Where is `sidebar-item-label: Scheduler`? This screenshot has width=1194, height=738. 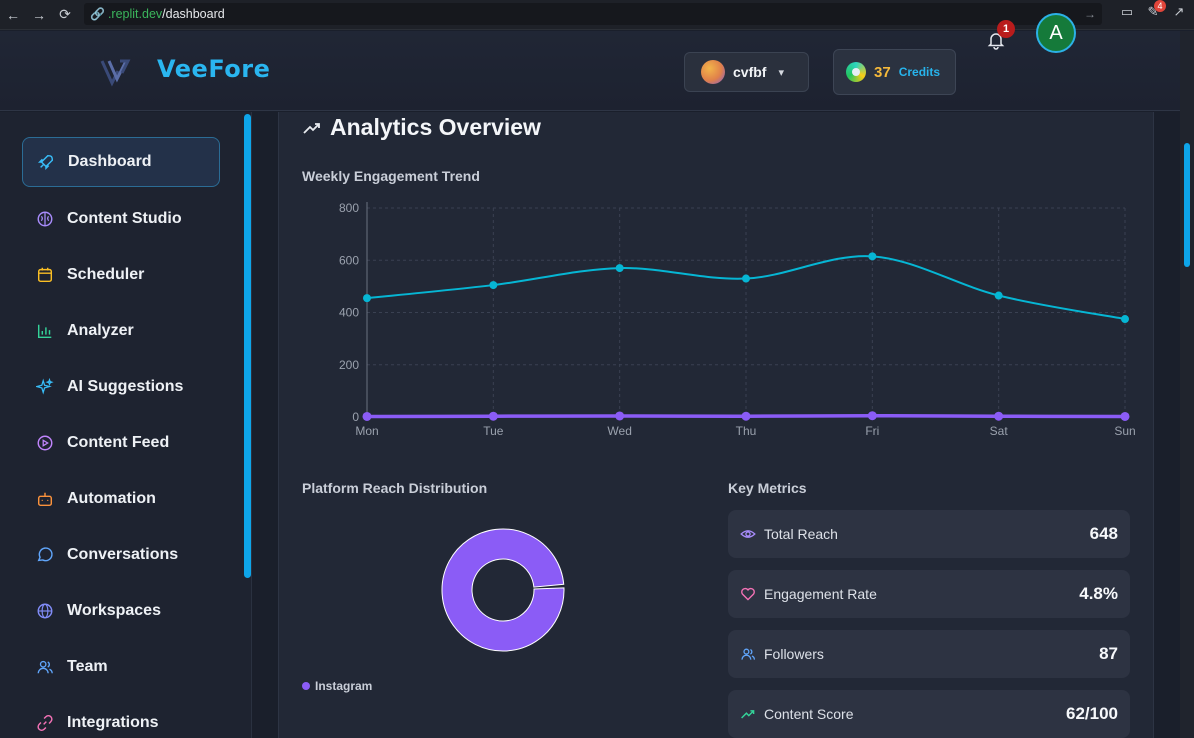 sidebar-item-label: Scheduler is located at coordinates (106, 274).